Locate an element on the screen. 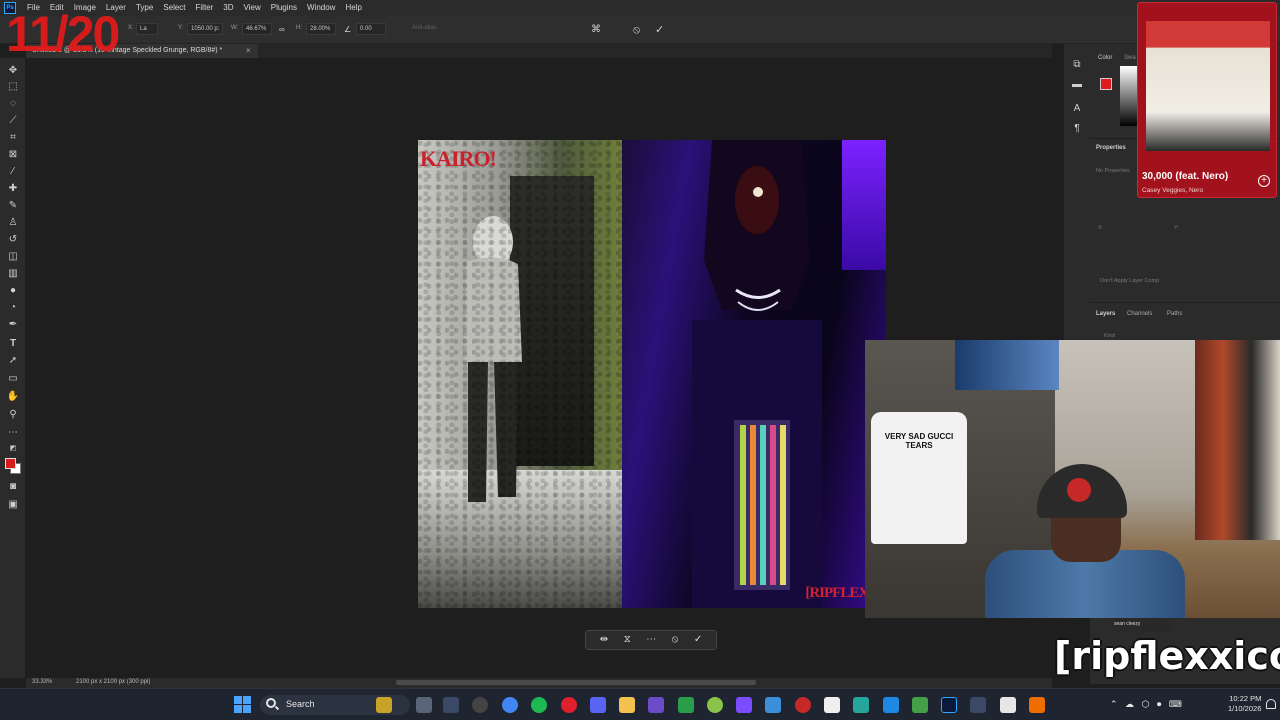  plus-circle-icon: + is located at coordinates (1264, 181).